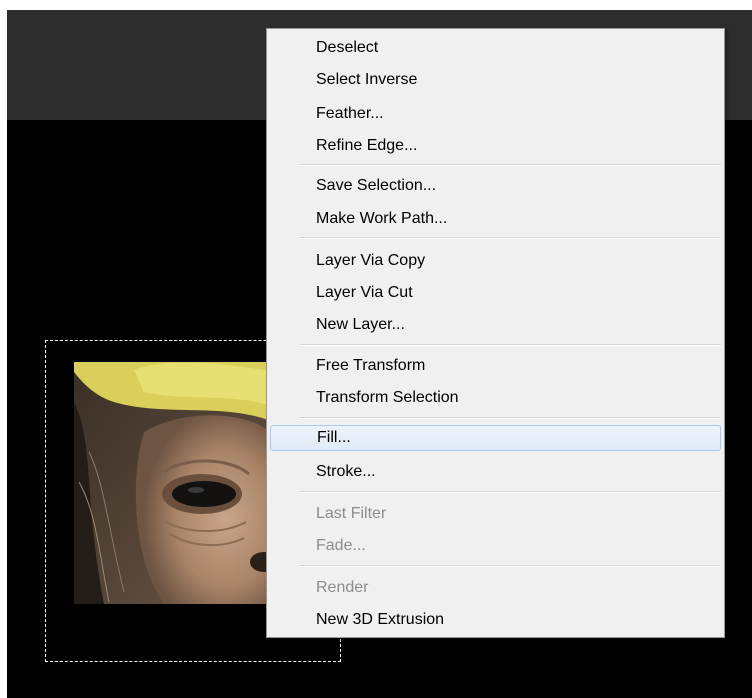  Describe the element at coordinates (495, 48) in the screenshot. I see `menu-item-deselect: Deselect` at that location.